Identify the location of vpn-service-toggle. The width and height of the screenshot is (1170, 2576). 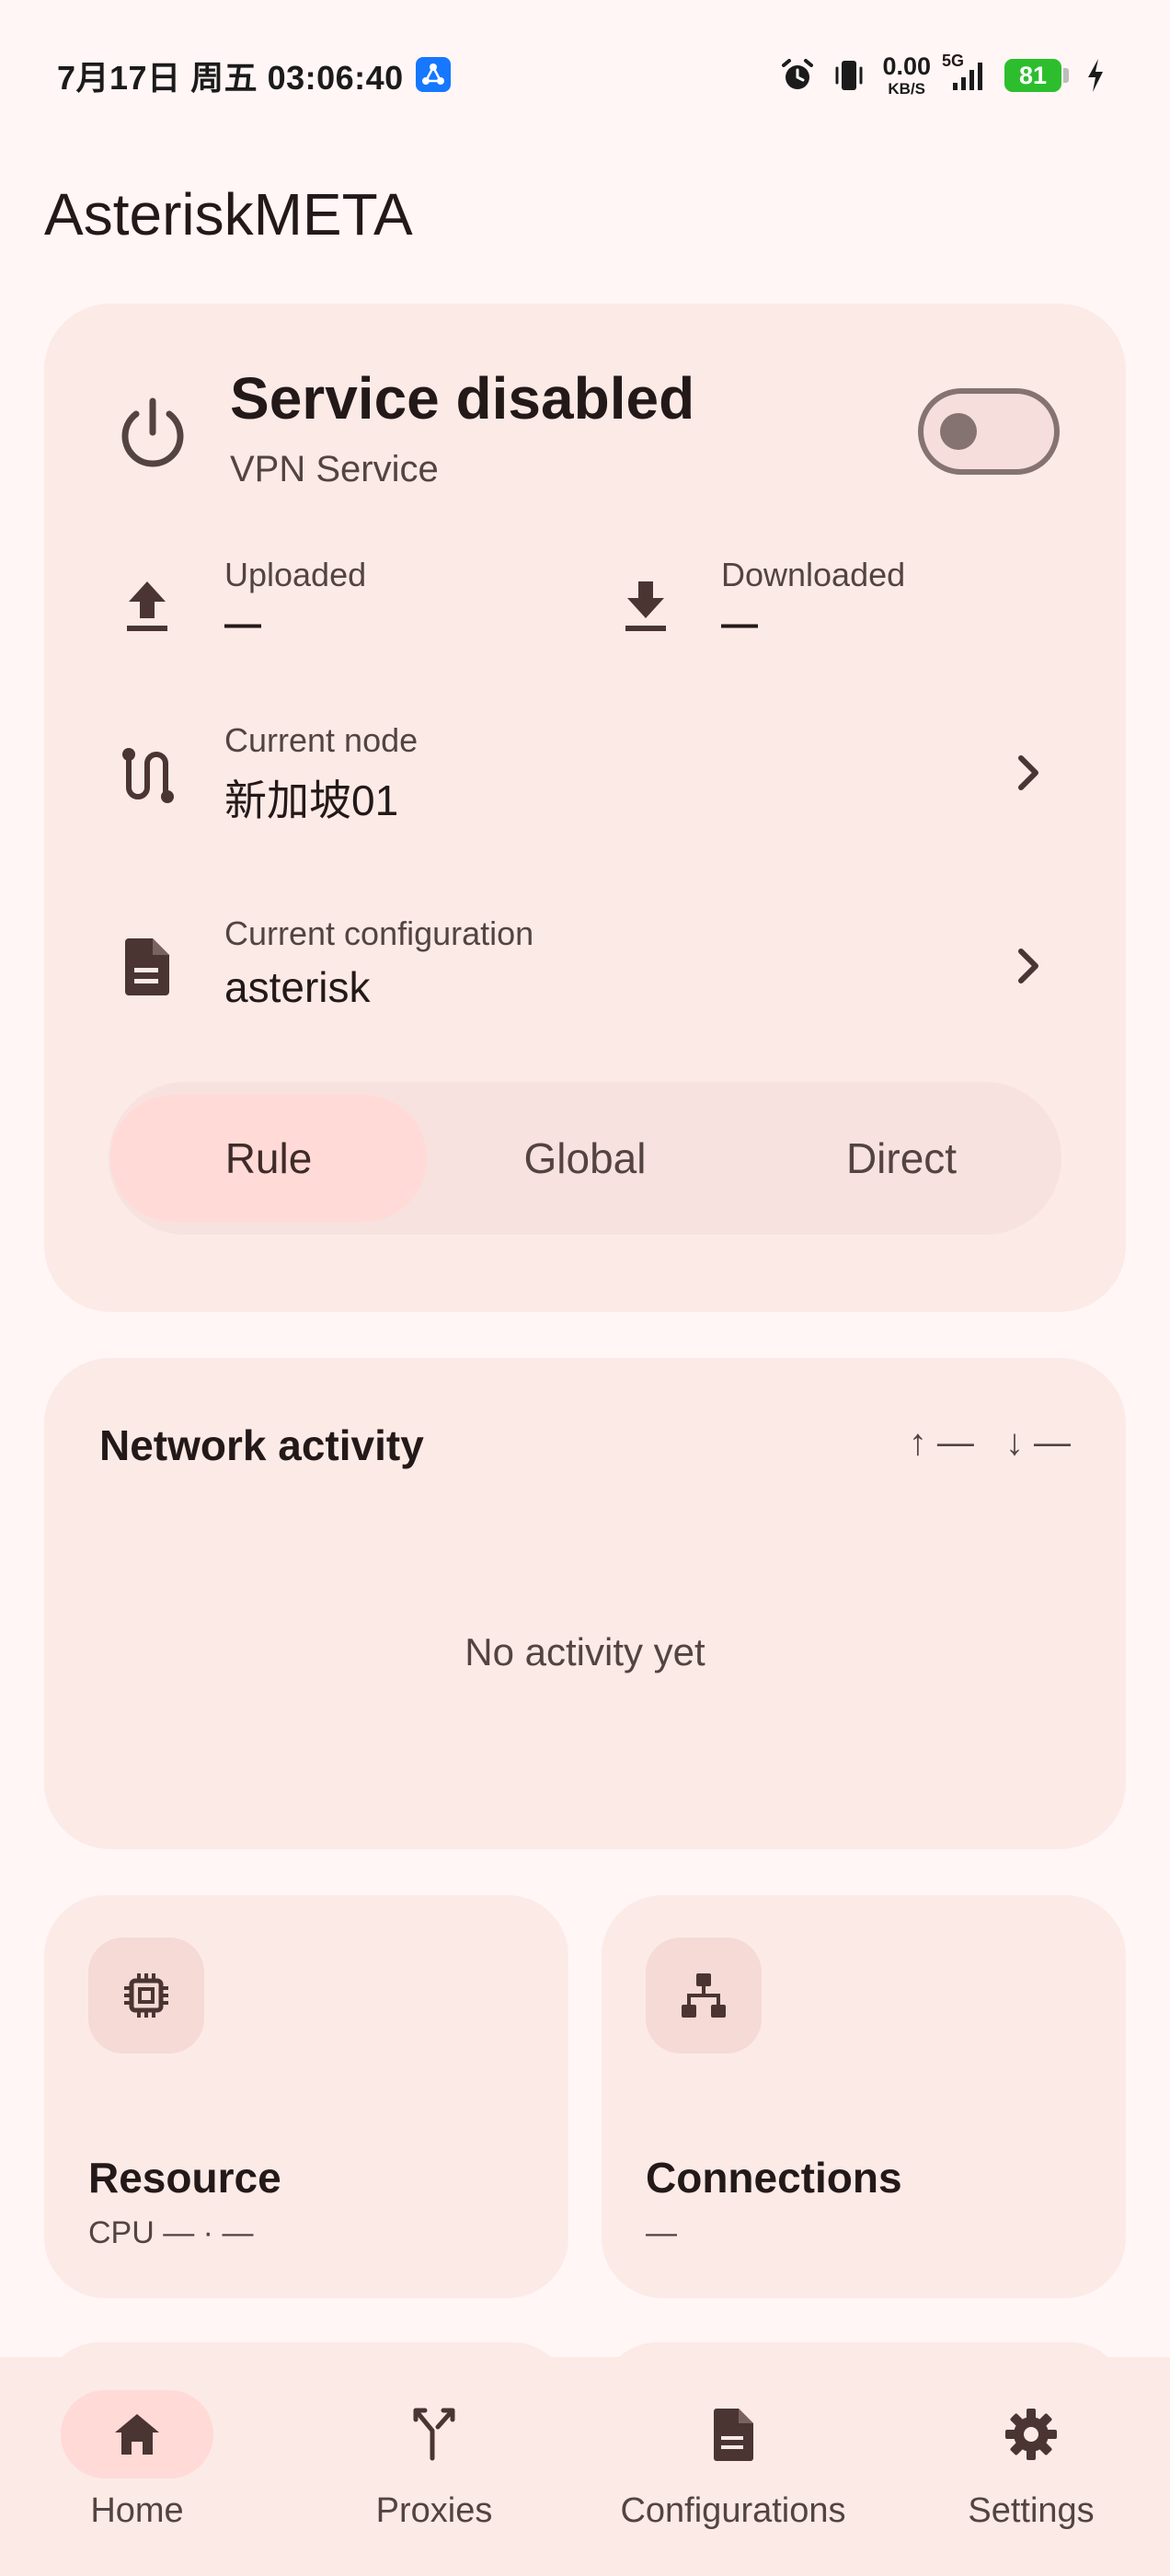
(989, 431).